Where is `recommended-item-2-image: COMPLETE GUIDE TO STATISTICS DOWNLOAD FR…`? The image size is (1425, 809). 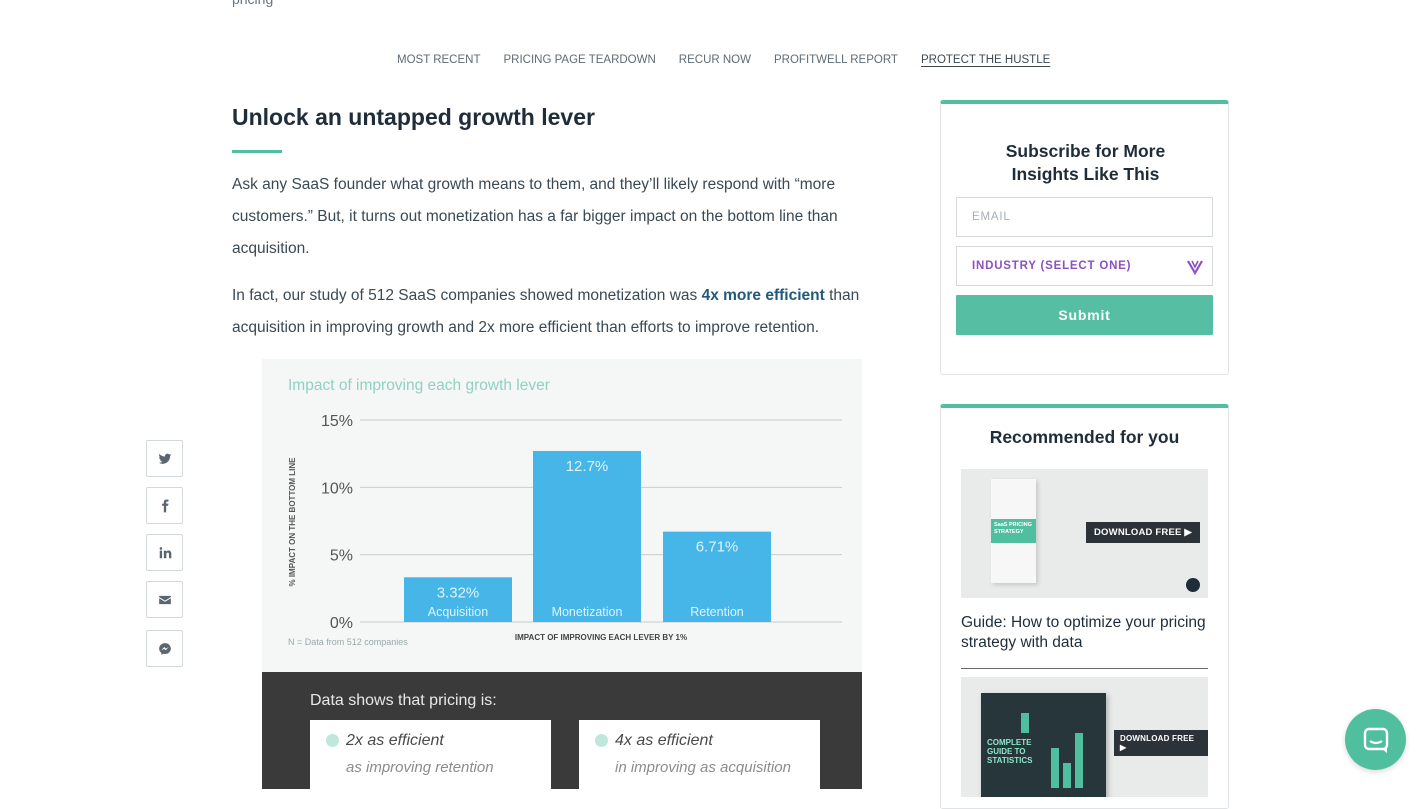
recommended-item-2-image: COMPLETE GUIDE TO STATISTICS DOWNLOAD FR… is located at coordinates (1084, 737).